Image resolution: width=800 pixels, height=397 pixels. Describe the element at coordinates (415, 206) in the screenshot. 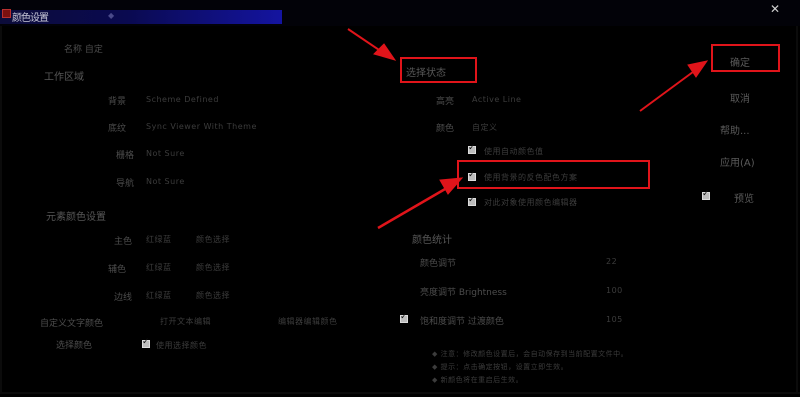

I see `arrow-to-inverse-scheme` at that location.